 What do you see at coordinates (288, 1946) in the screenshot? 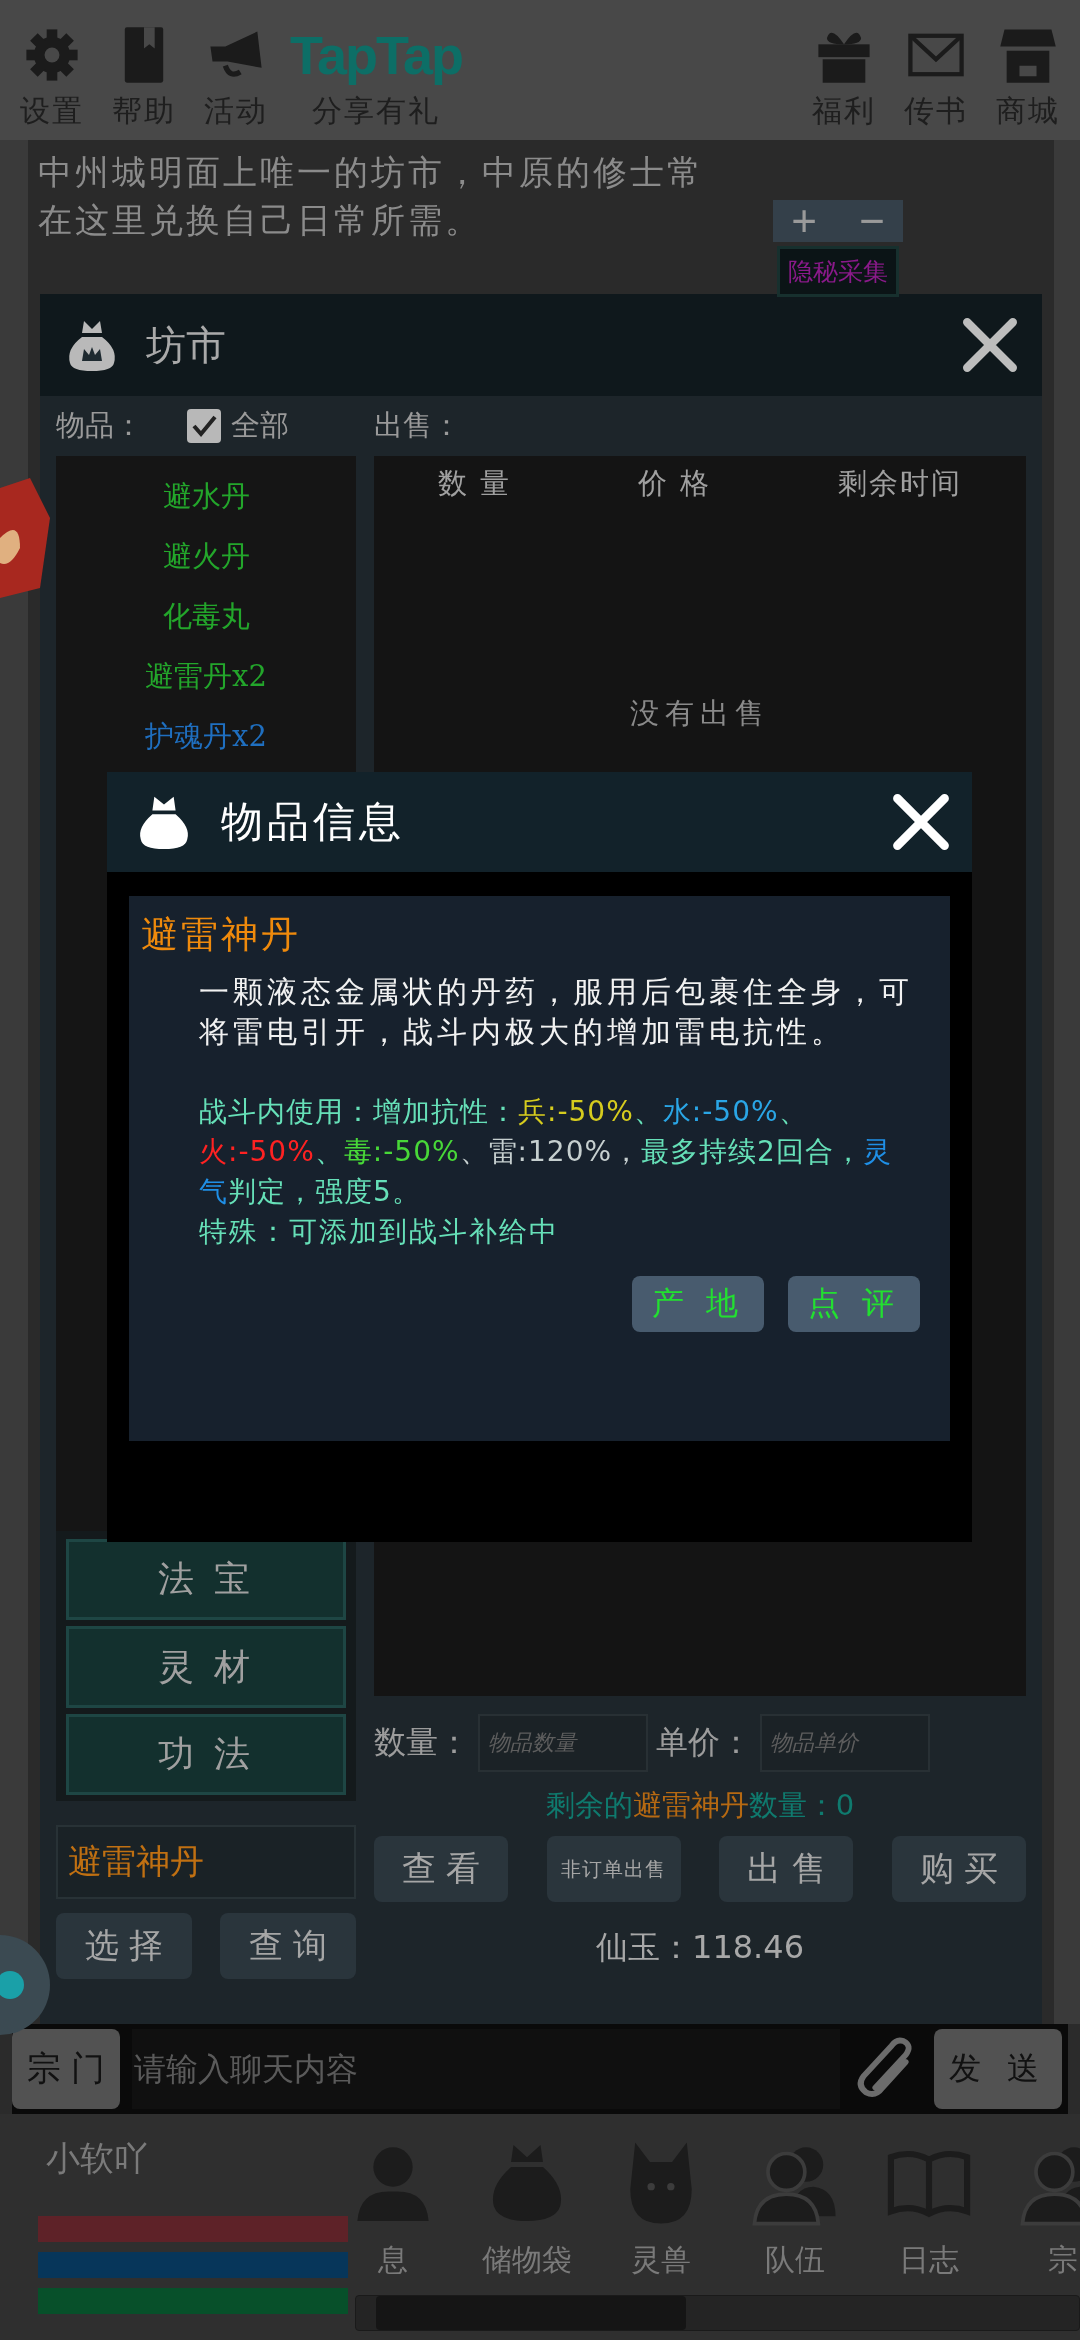
I see `action-button: 查 询` at bounding box center [288, 1946].